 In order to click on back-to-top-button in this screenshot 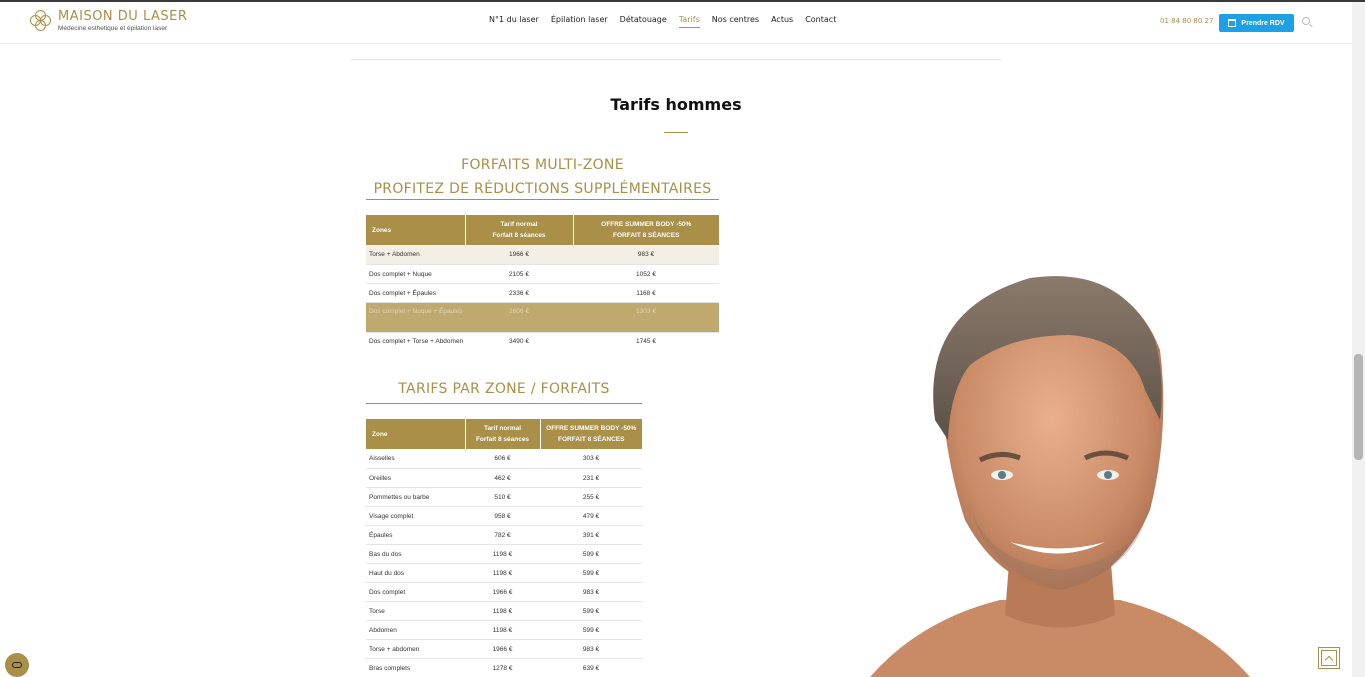, I will do `click(1329, 658)`.